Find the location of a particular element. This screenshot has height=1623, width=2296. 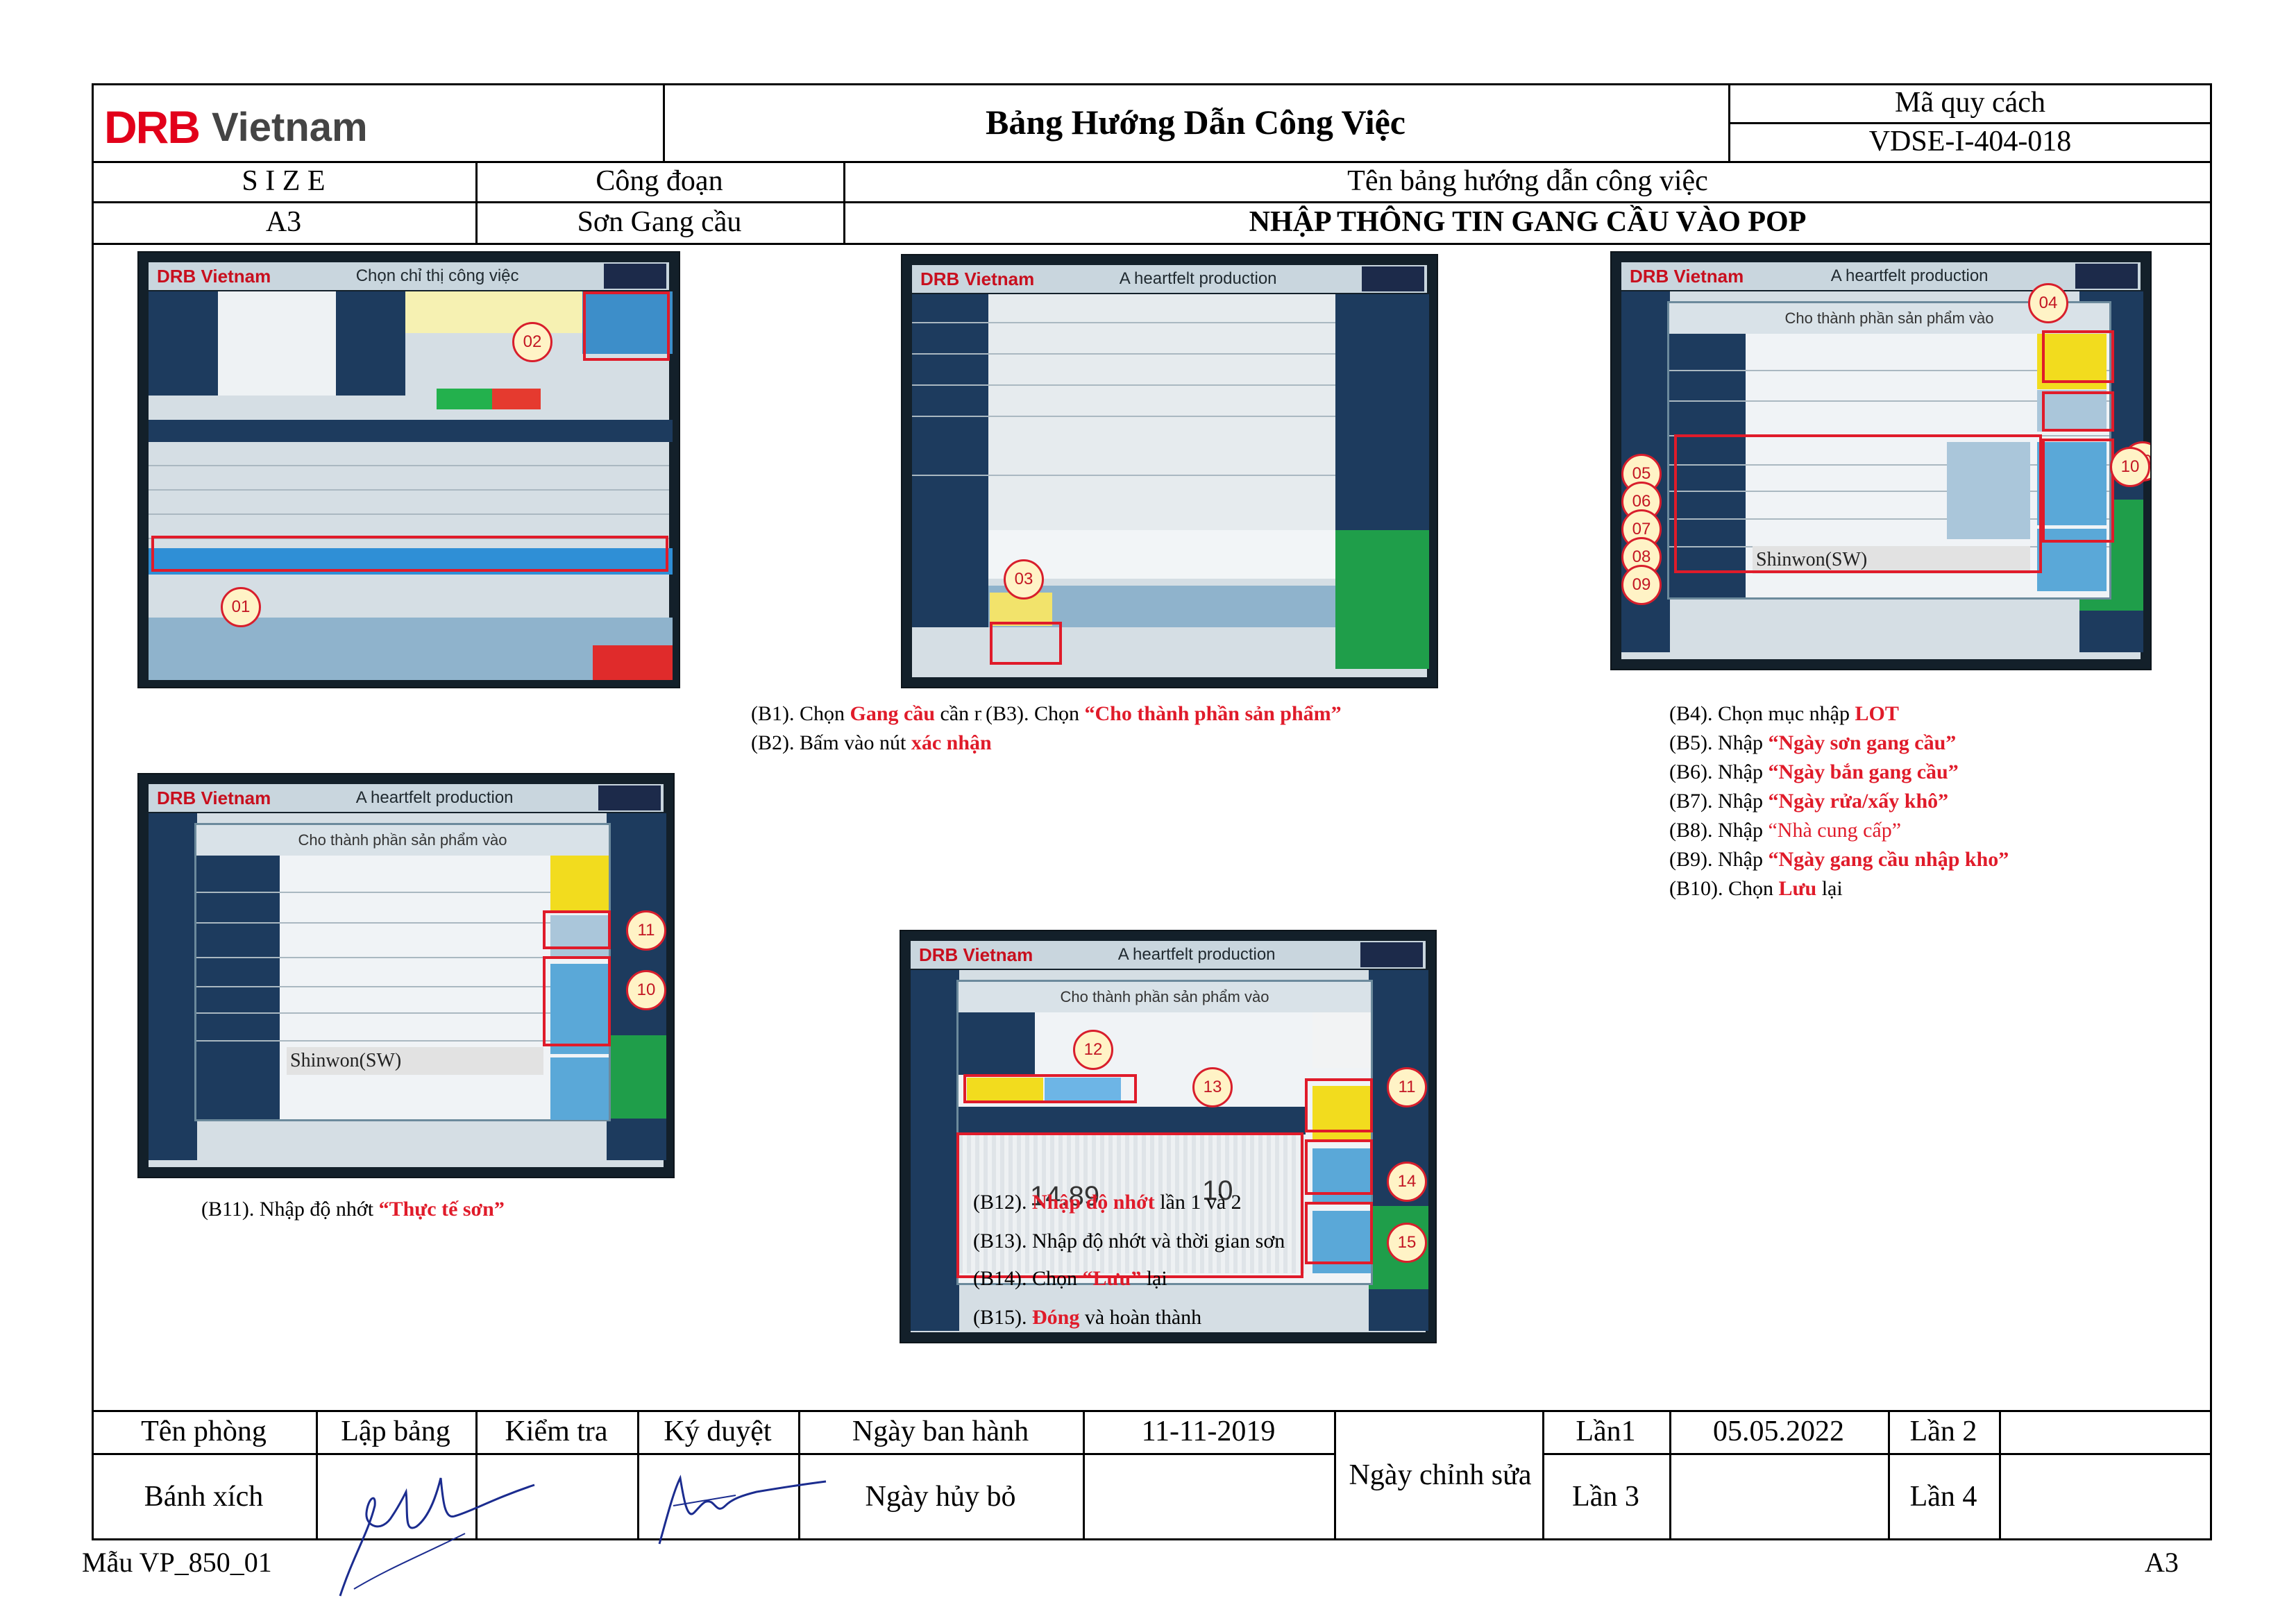

rev1-label: Lần1 is located at coordinates (1606, 1431).